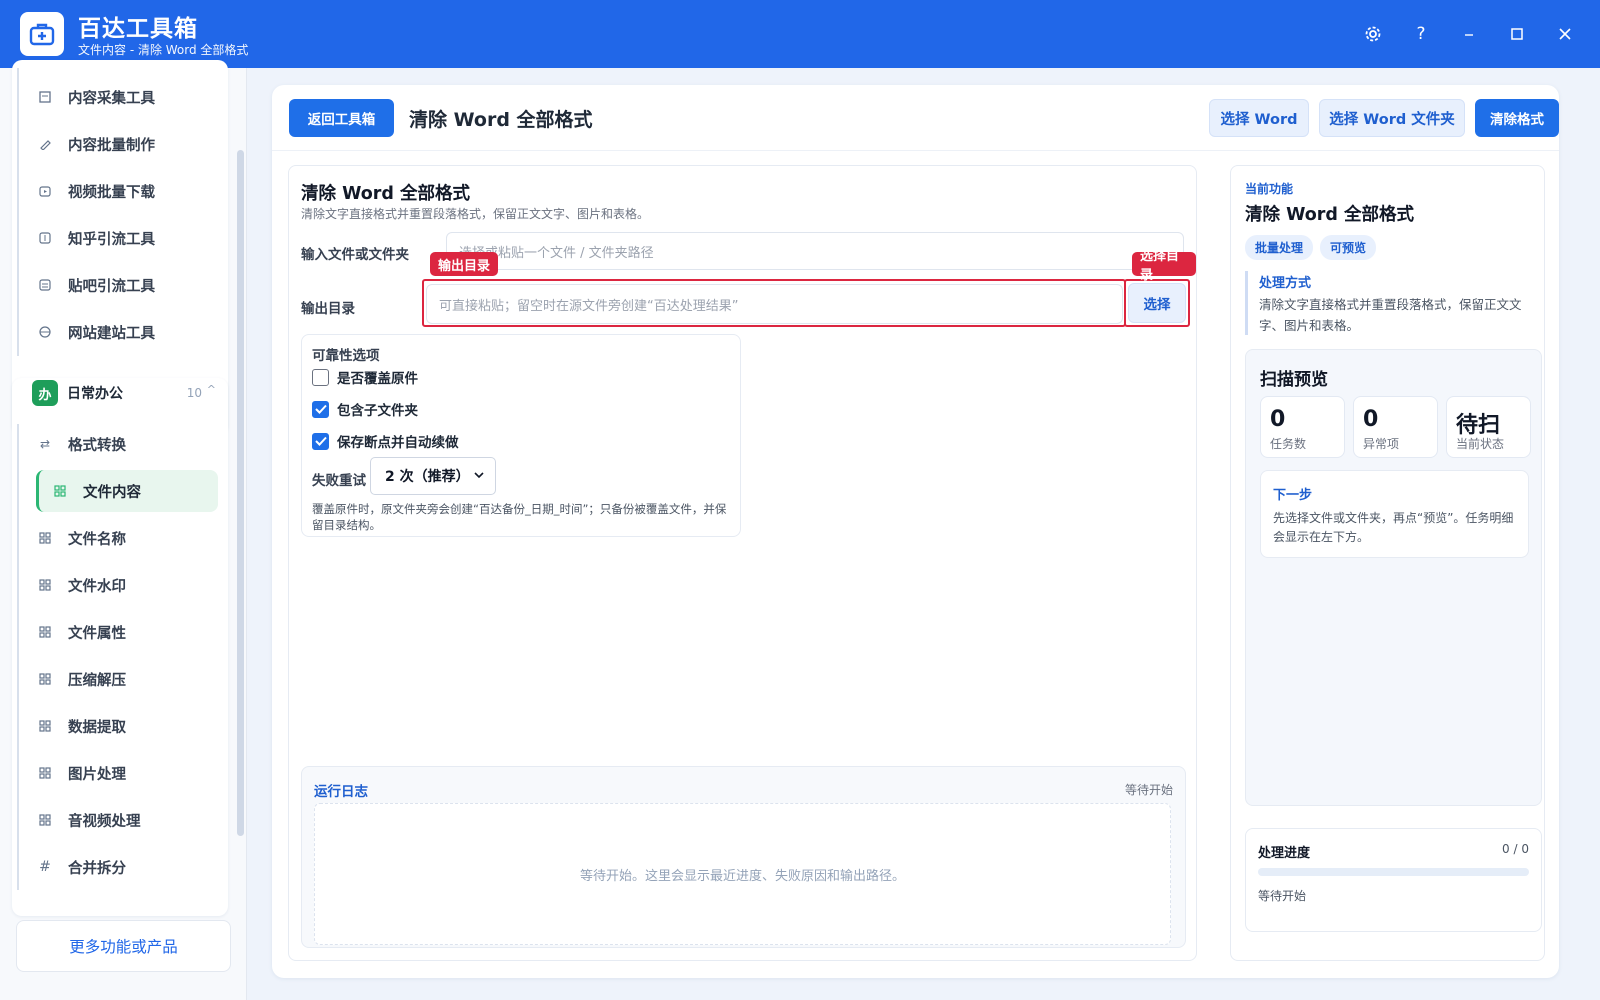 Image resolution: width=1600 pixels, height=1000 pixels. What do you see at coordinates (1269, 189) in the screenshot?
I see `info-section-label: 当前功能` at bounding box center [1269, 189].